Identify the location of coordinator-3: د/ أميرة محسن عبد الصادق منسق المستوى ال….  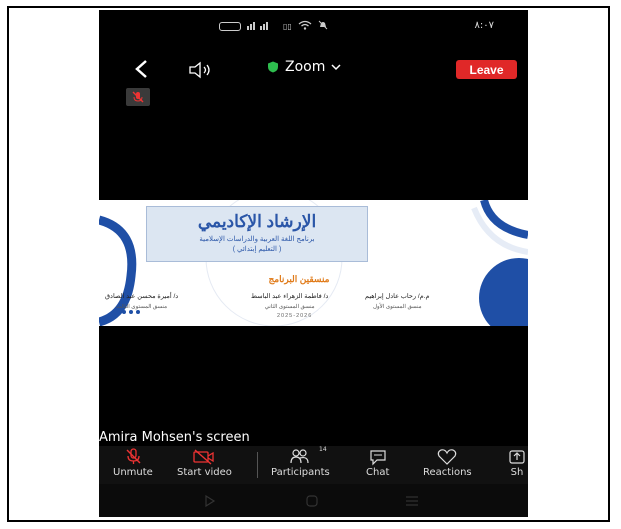
(141, 301).